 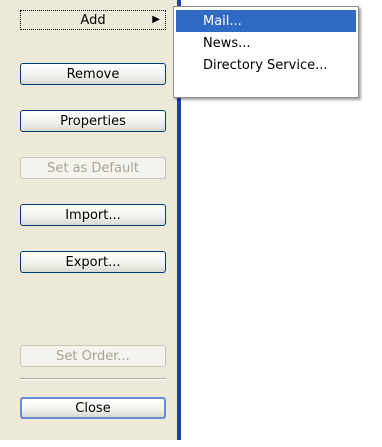 I want to click on add-button-label: Add, so click(x=93, y=20).